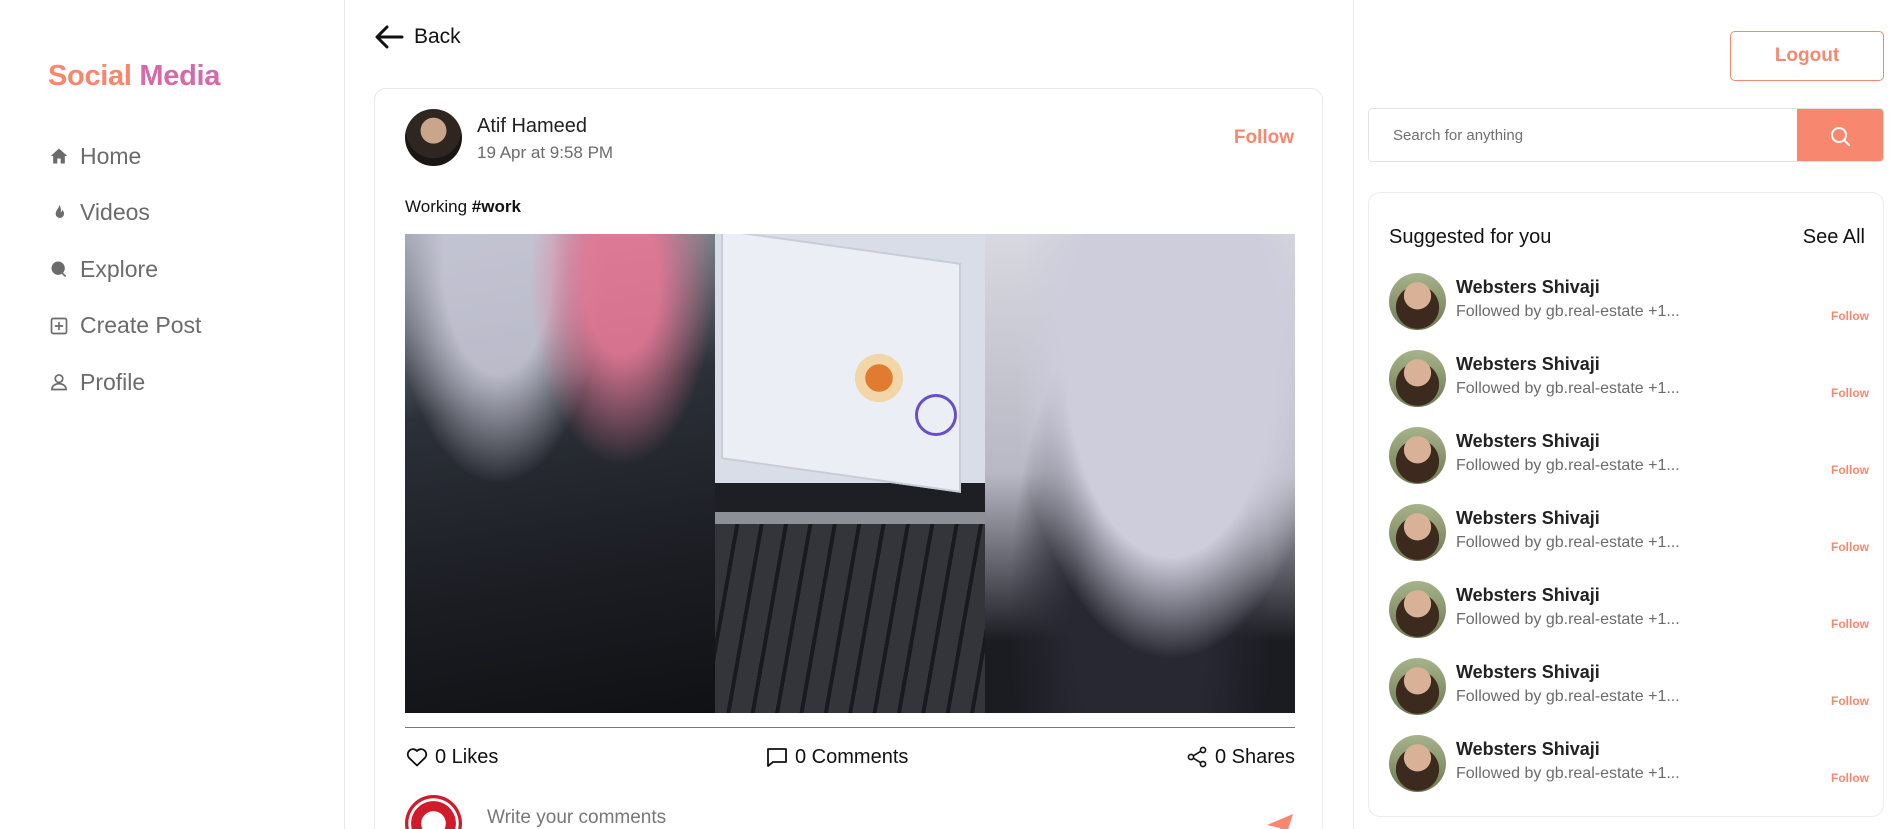 The image size is (1890, 829). What do you see at coordinates (113, 381) in the screenshot?
I see `nav-item-label: Profile` at bounding box center [113, 381].